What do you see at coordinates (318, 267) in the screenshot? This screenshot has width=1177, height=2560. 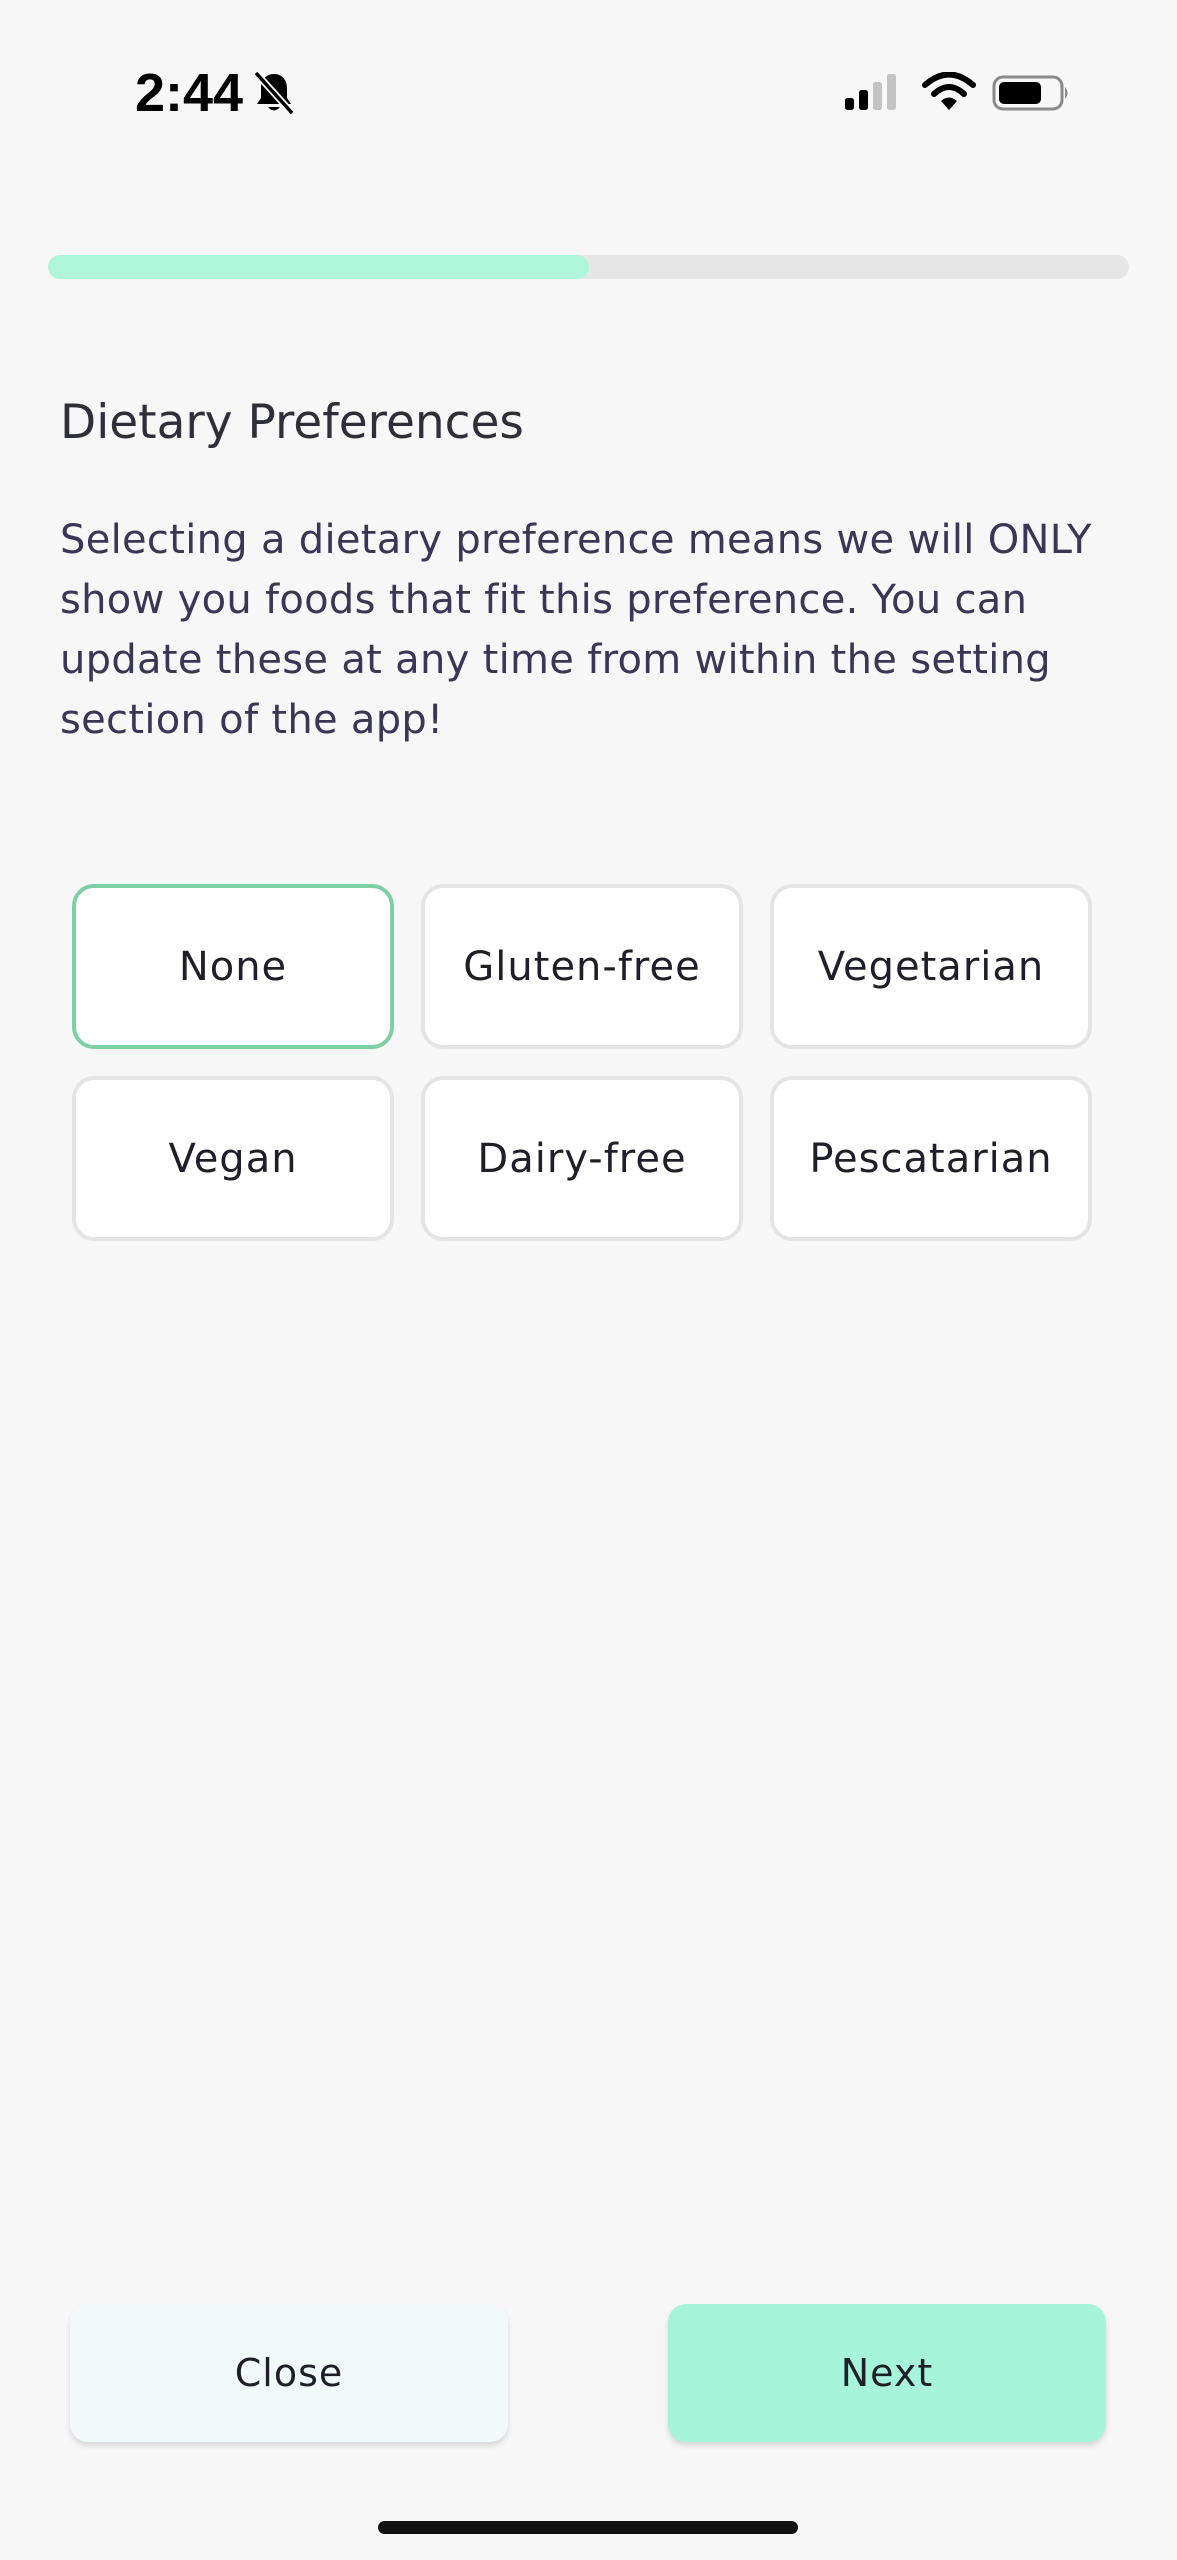 I see `progress-fill` at bounding box center [318, 267].